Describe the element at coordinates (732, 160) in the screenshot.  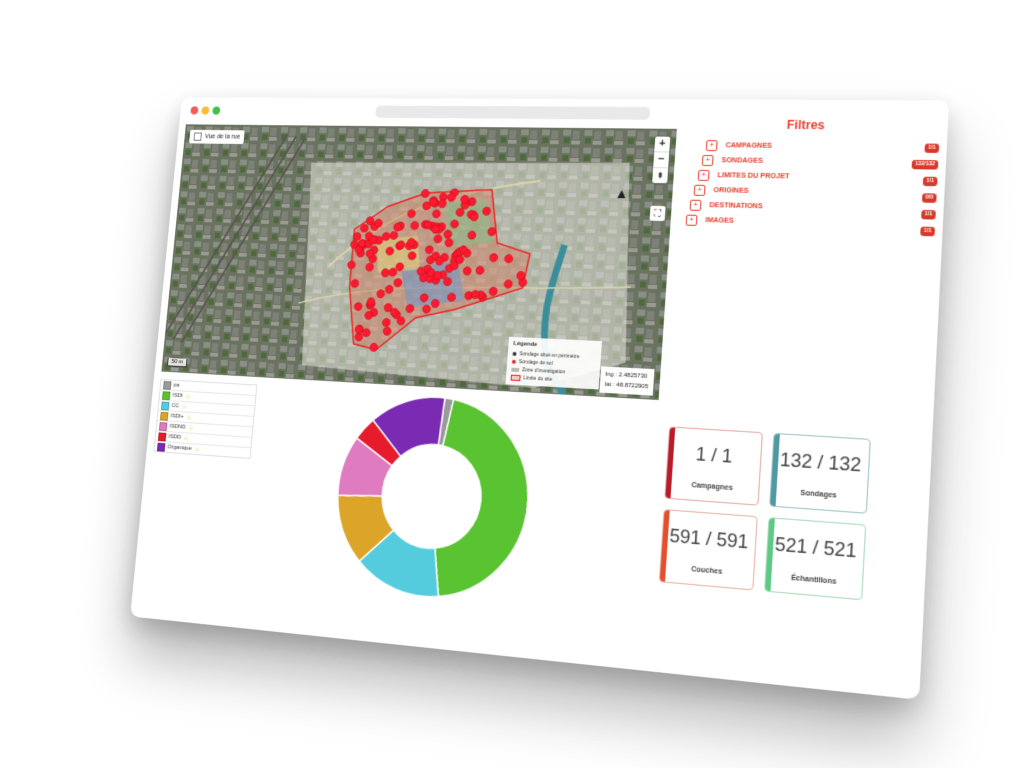
I see `filter-sondages: + SONDAGES` at that location.